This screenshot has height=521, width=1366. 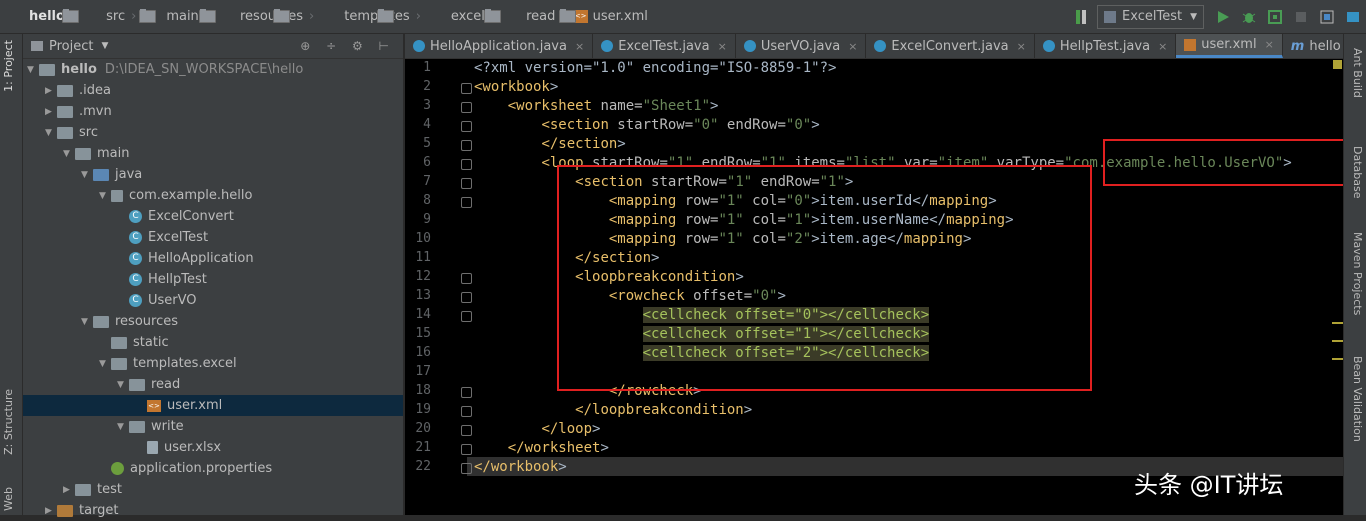 What do you see at coordinates (44, 16) in the screenshot?
I see `breadcrumb-item: hello›` at bounding box center [44, 16].